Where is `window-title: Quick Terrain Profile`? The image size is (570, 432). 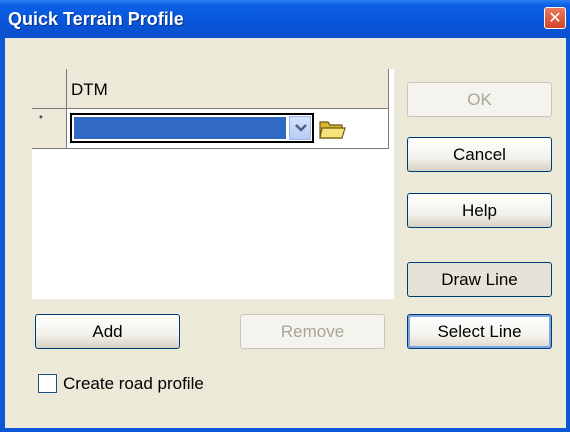
window-title: Quick Terrain Profile is located at coordinates (96, 19).